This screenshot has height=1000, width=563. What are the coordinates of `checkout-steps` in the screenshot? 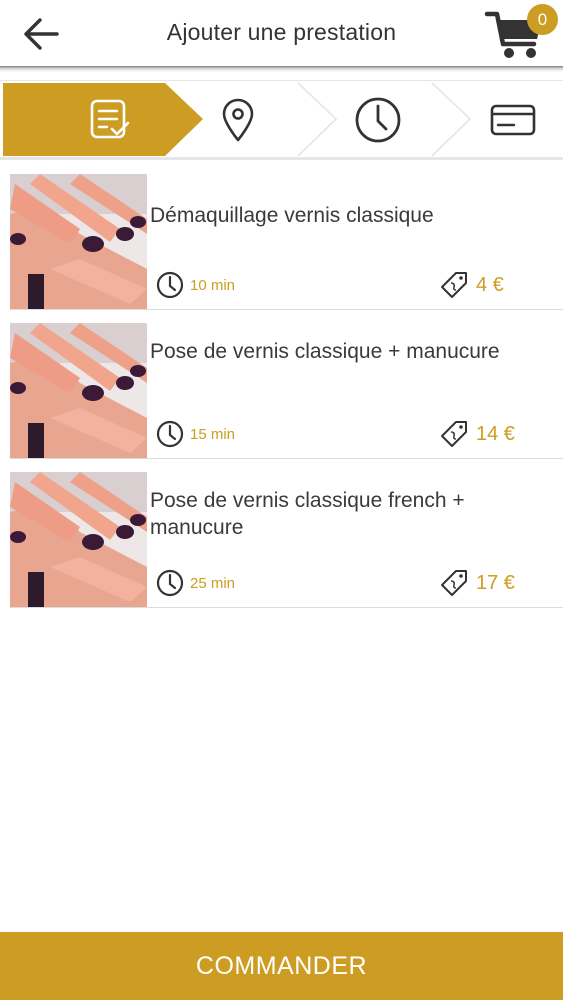 It's located at (281, 120).